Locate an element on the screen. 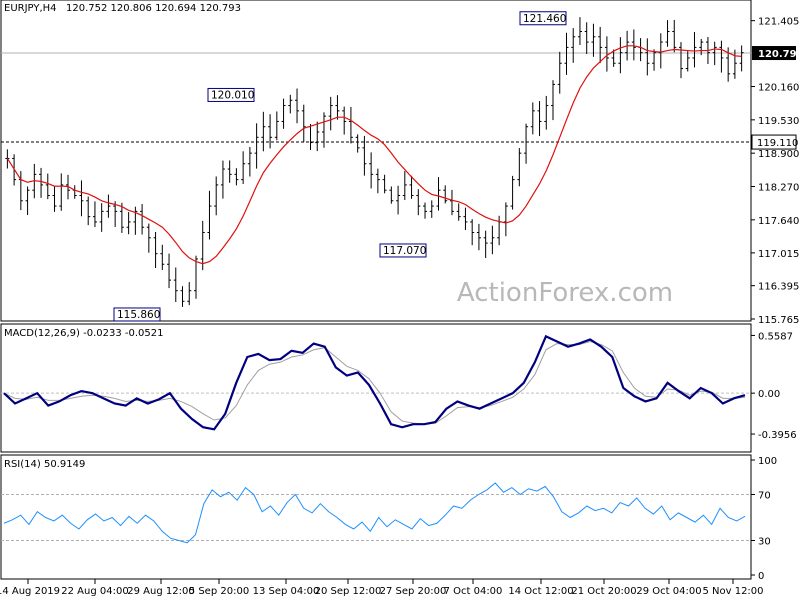  price-callout-label: 117.070 is located at coordinates (404, 251).